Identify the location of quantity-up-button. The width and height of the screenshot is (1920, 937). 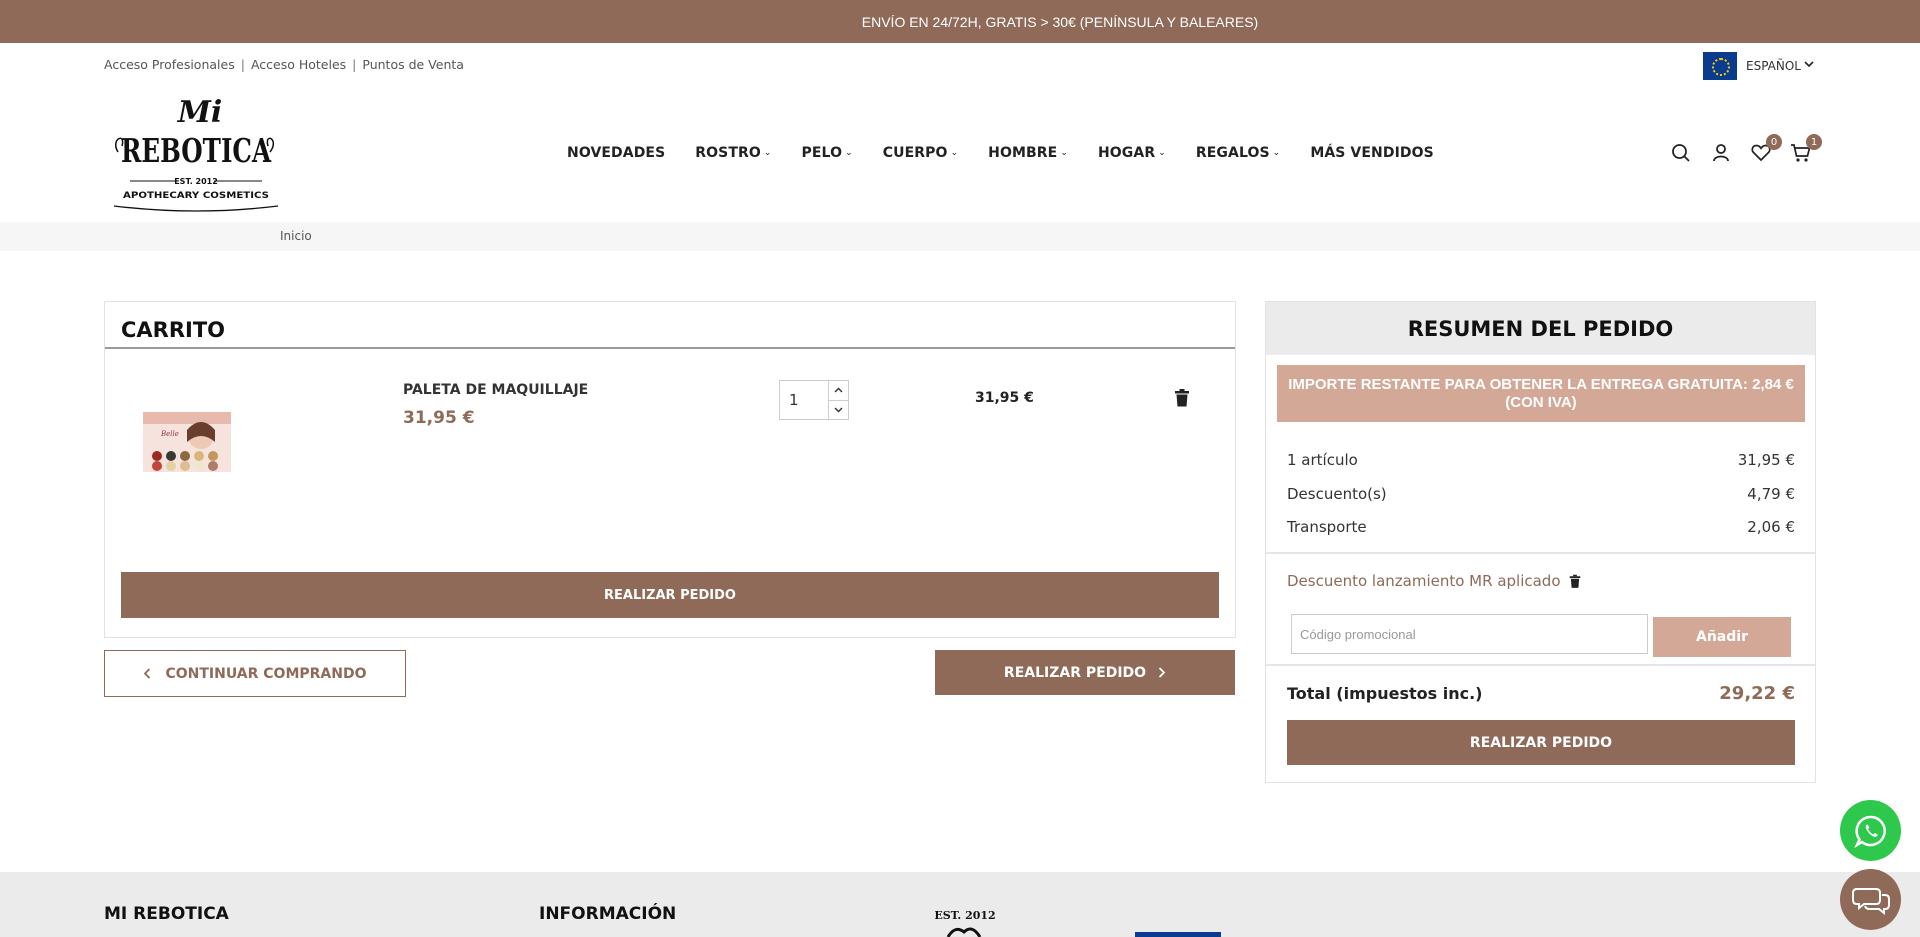
(838, 391).